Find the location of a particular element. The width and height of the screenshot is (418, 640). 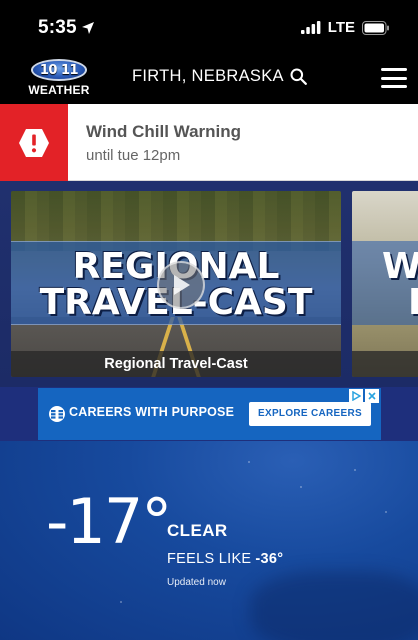

status-indicators: LTE is located at coordinates (345, 27).